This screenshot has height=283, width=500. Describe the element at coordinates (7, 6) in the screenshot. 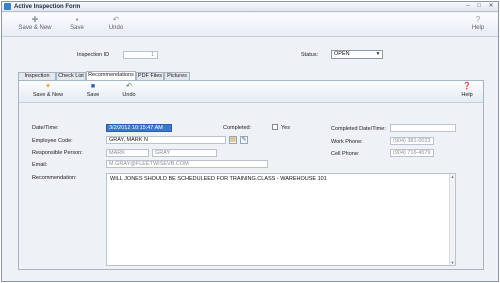

I see `app-icon` at that location.